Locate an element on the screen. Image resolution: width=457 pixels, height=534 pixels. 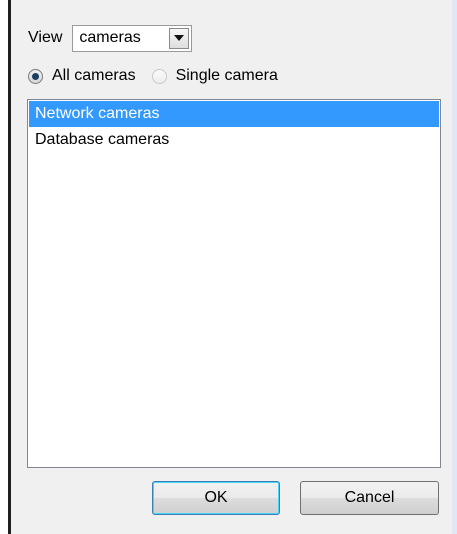
radio-label-single-camera: Single camera is located at coordinates (226, 75).